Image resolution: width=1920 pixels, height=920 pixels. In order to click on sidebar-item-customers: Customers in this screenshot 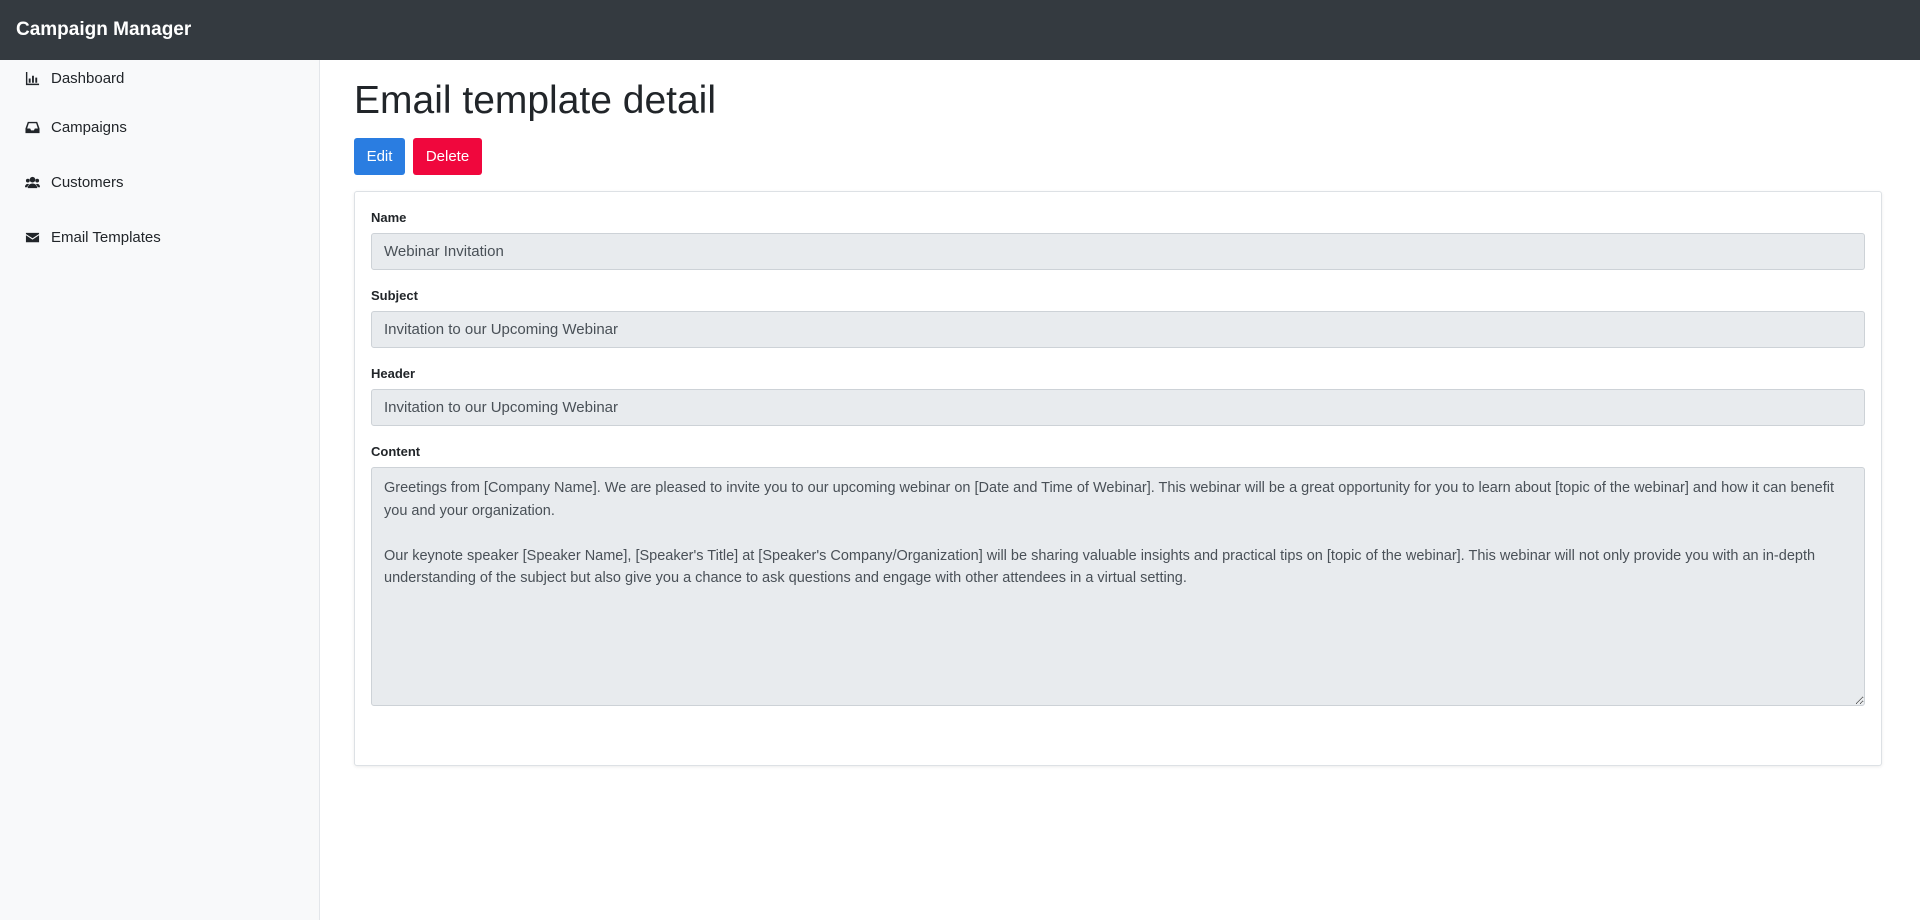, I will do `click(159, 182)`.